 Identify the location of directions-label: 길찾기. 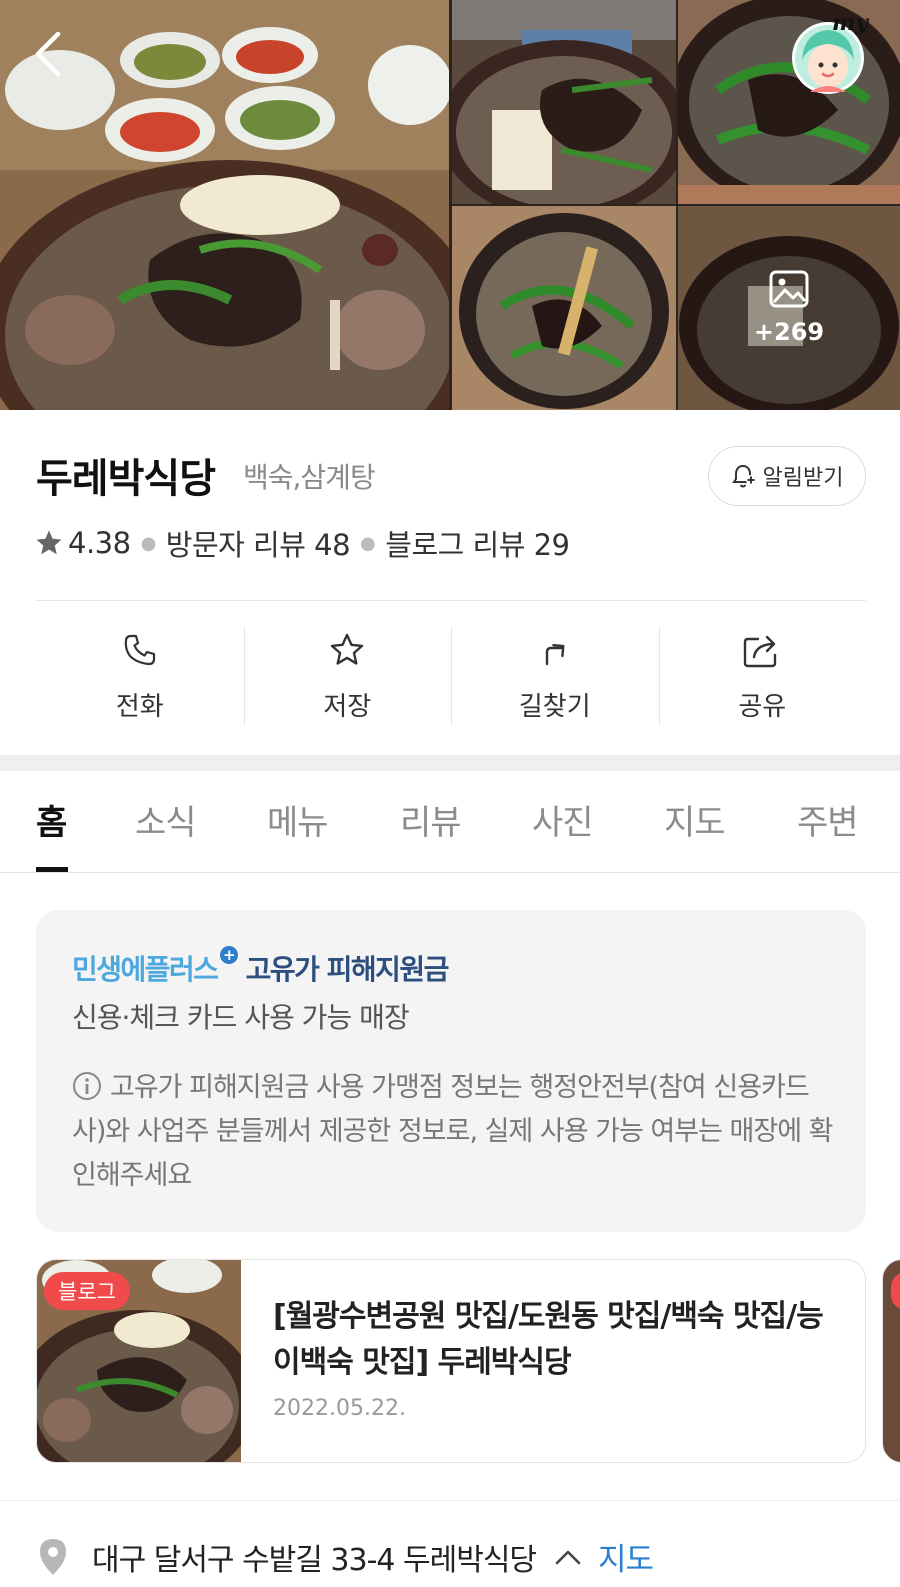
(554, 707).